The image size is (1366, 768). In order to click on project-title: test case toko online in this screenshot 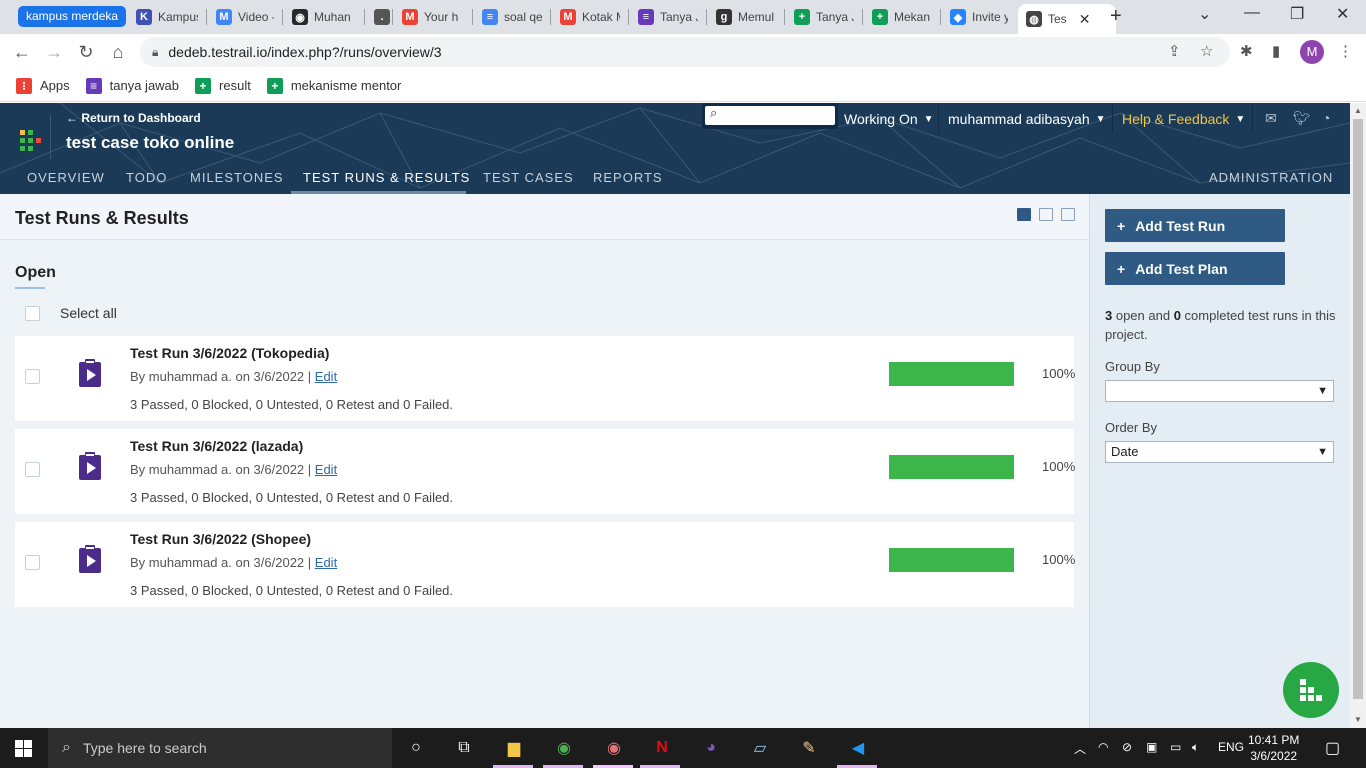, I will do `click(150, 143)`.